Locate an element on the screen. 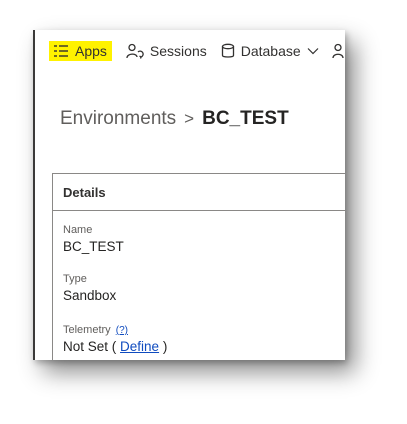 The width and height of the screenshot is (407, 424). name-label: Name is located at coordinates (78, 230).